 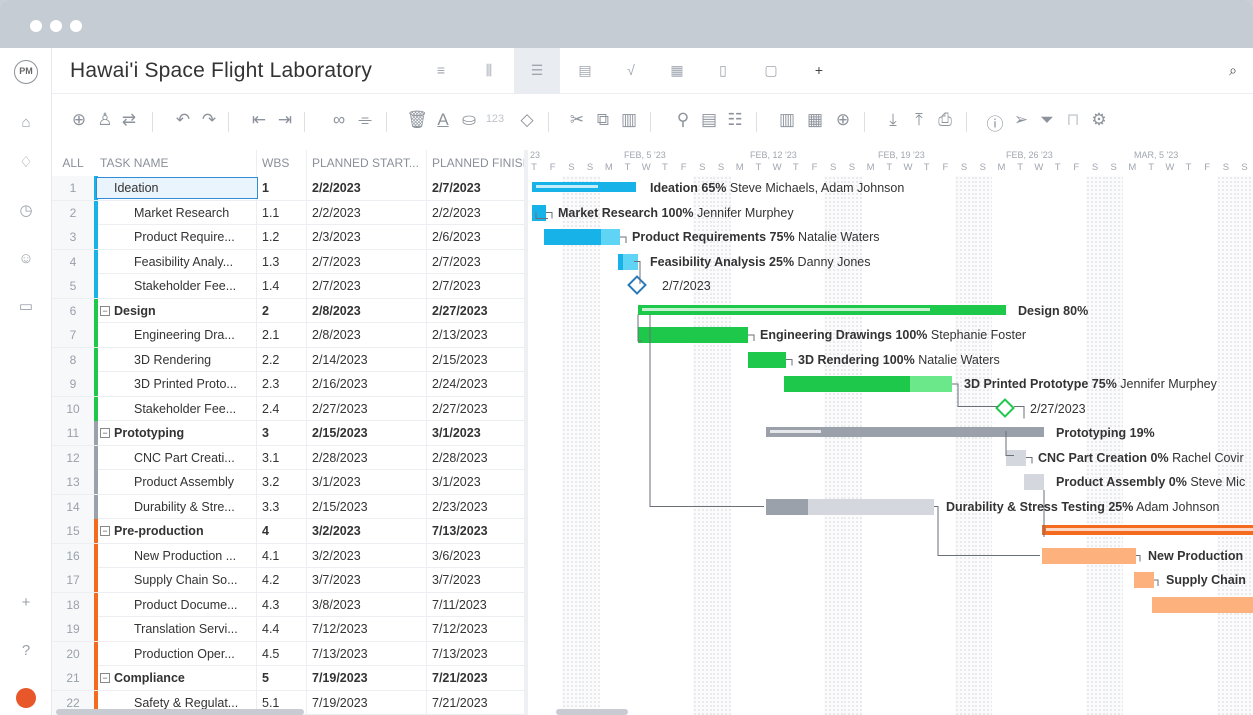 What do you see at coordinates (478, 311) in the screenshot?
I see `planned-finish-cell: 2/27/2023` at bounding box center [478, 311].